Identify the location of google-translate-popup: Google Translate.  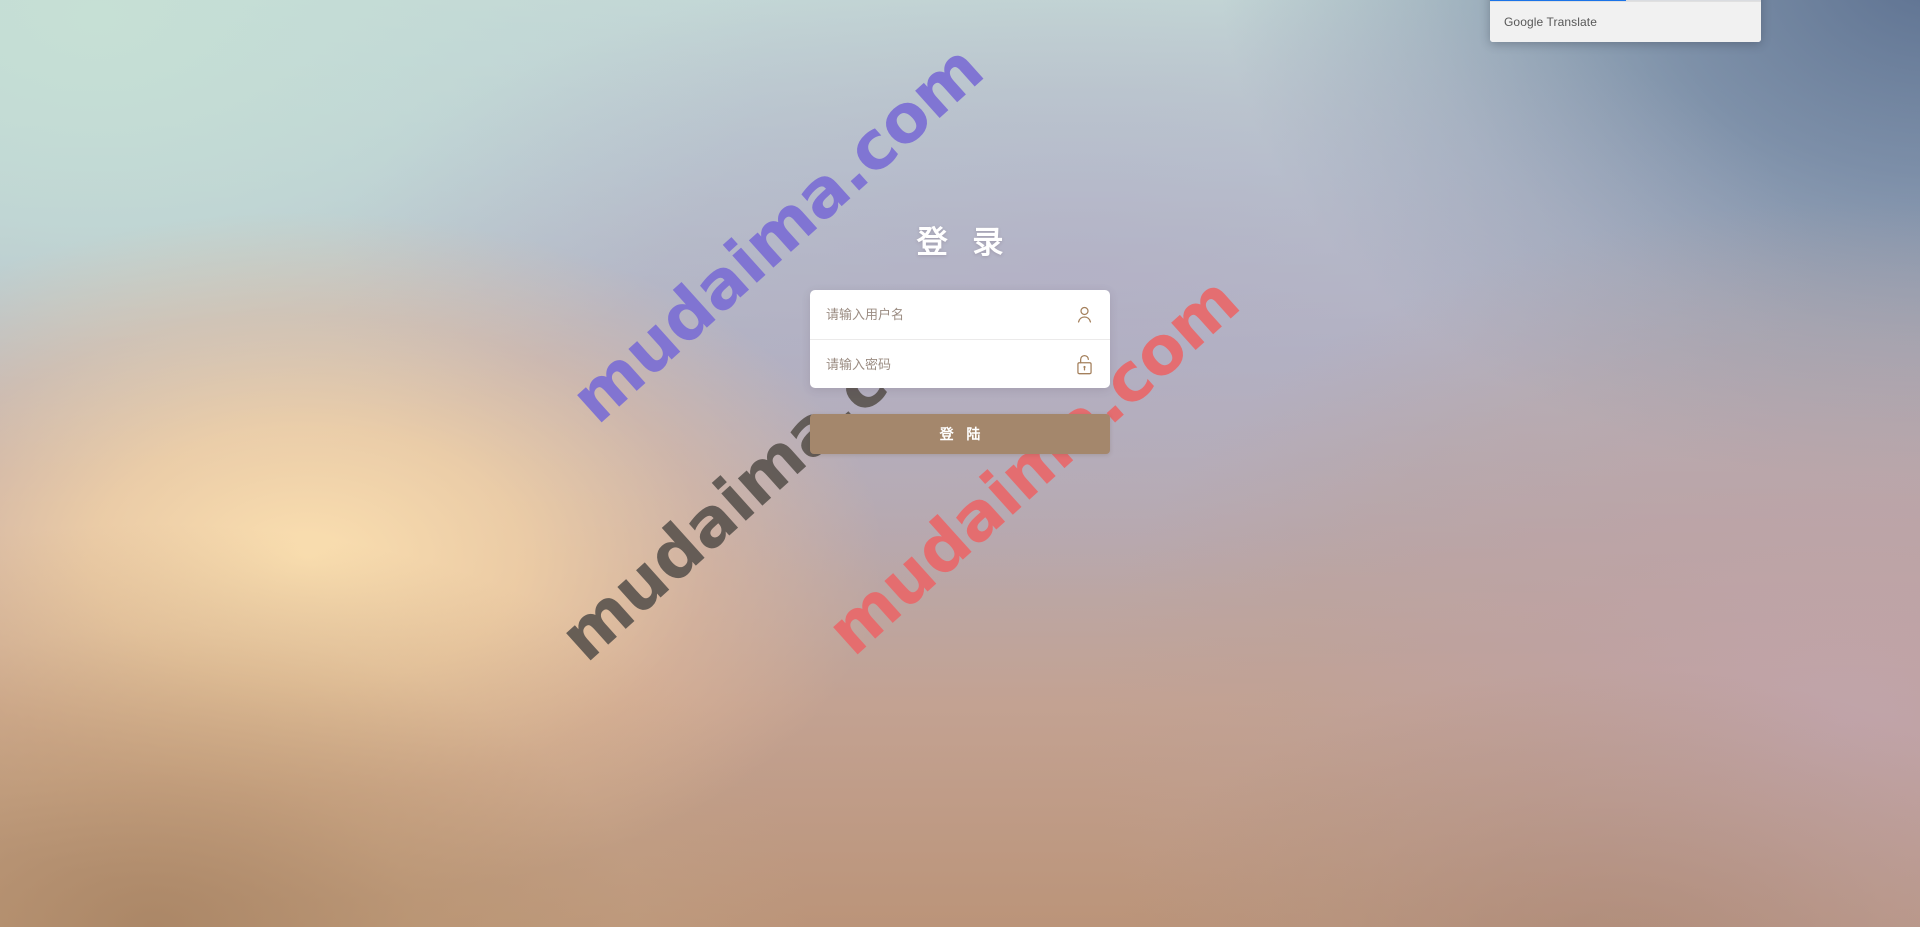
(1625, 21).